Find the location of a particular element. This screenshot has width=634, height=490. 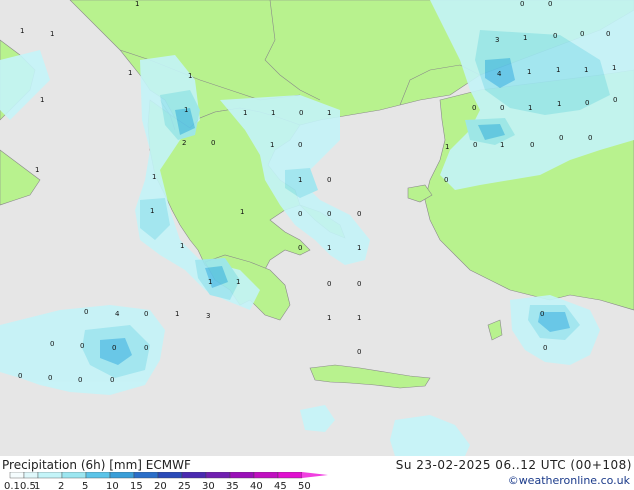

legend-tick-label: 10 is located at coordinates (112, 485).